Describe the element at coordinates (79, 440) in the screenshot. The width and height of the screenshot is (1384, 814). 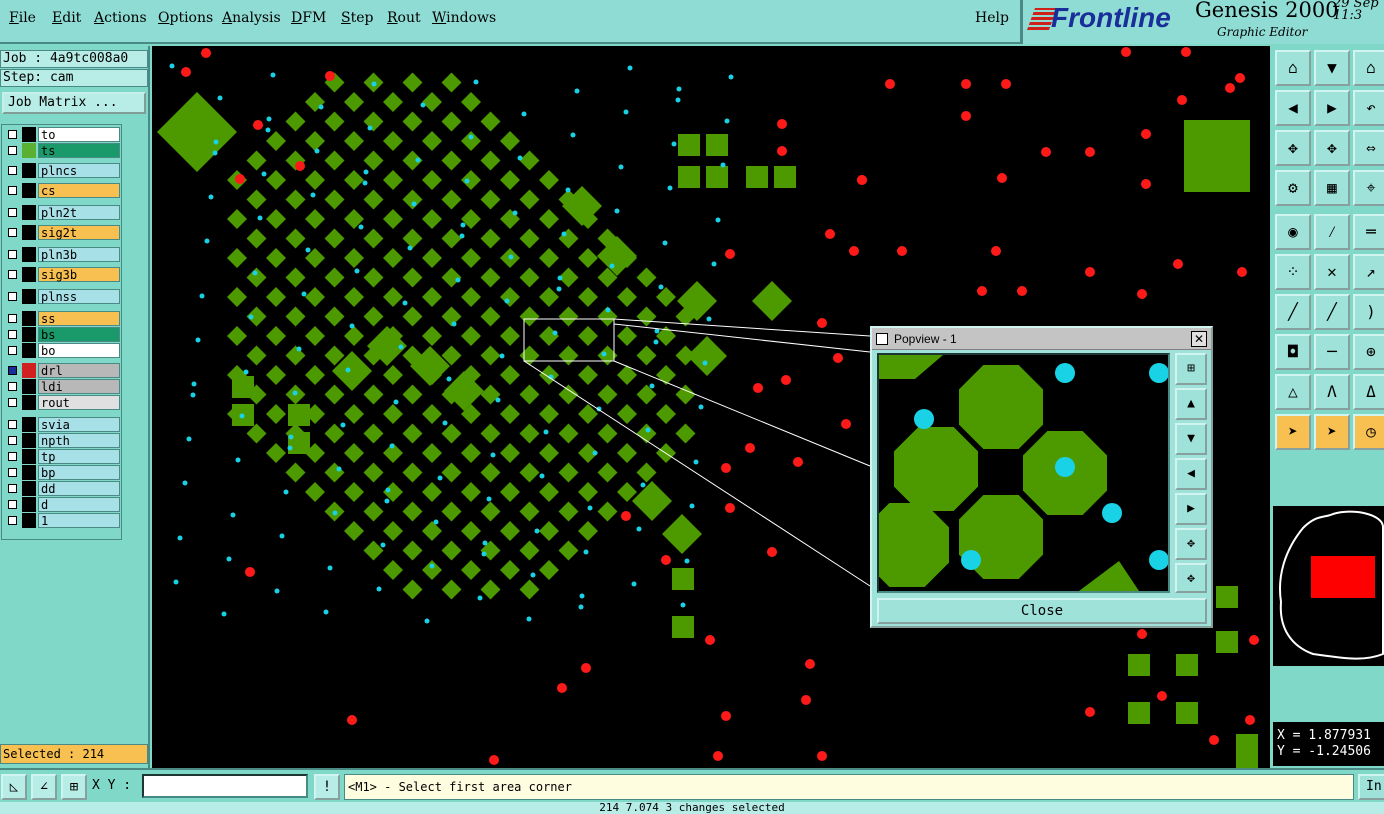
I see `layer-name: npth` at that location.